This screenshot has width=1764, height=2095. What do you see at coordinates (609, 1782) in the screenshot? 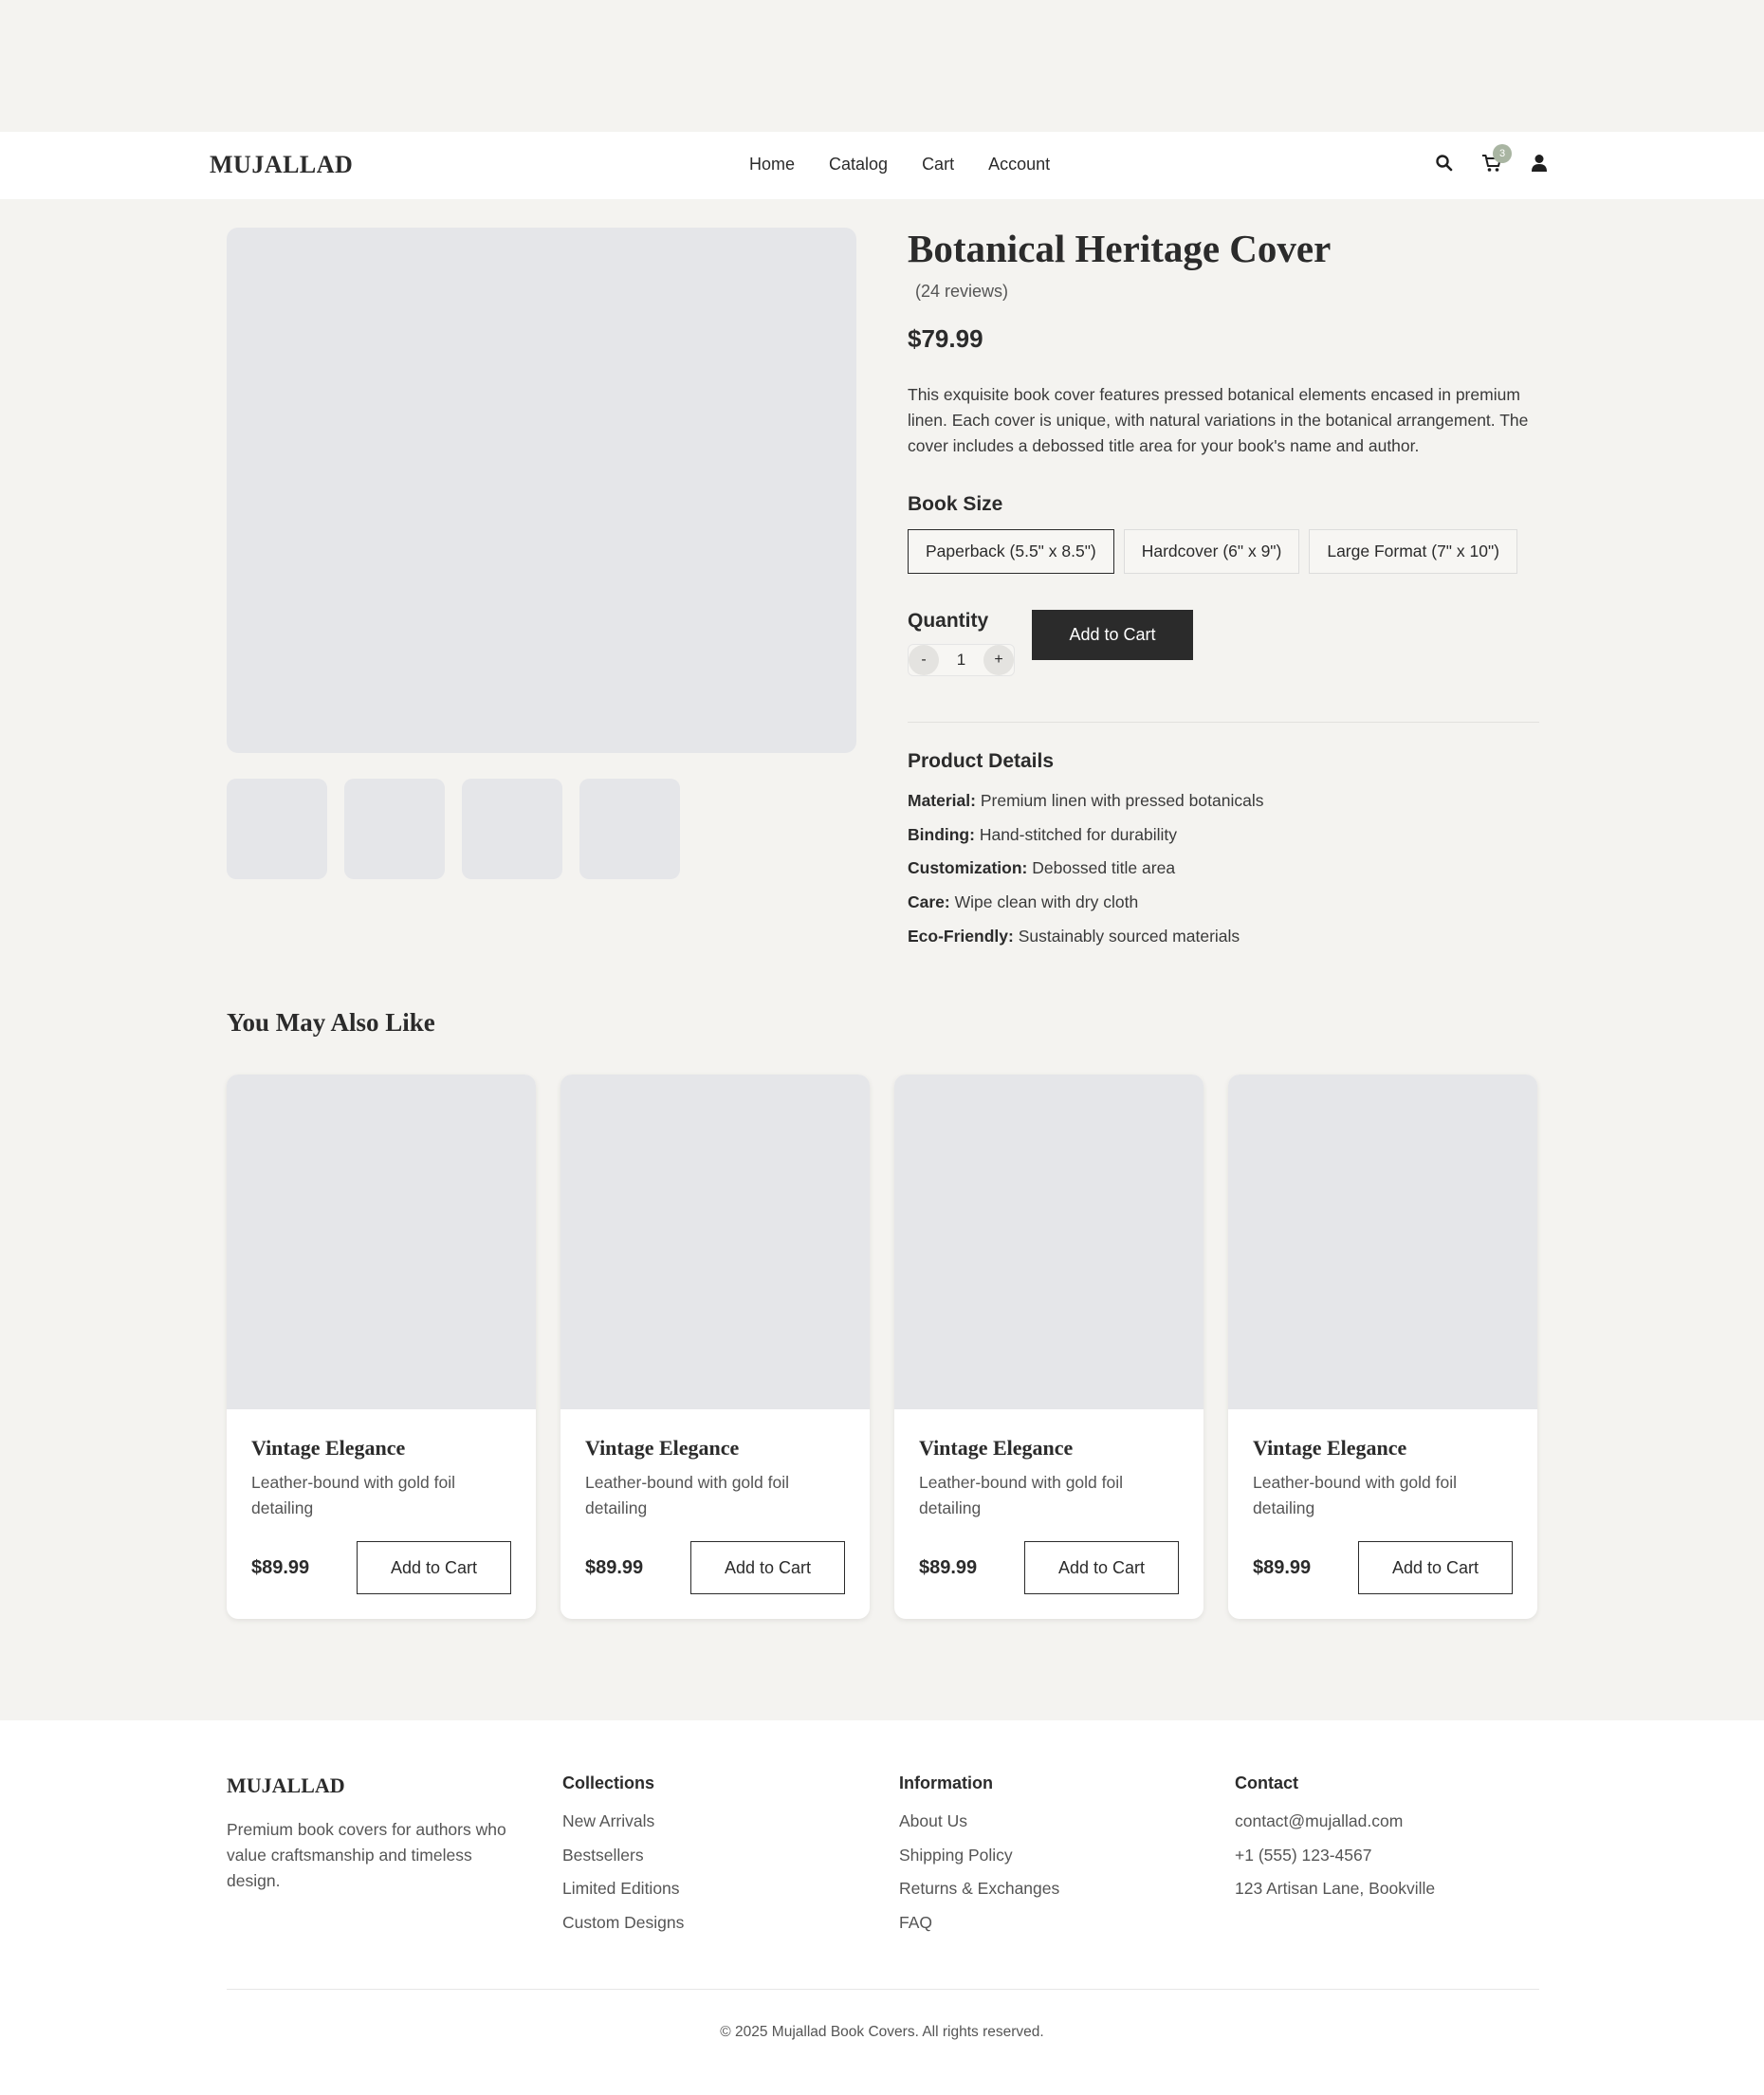
I see `footer-heading-collections: Collections` at bounding box center [609, 1782].